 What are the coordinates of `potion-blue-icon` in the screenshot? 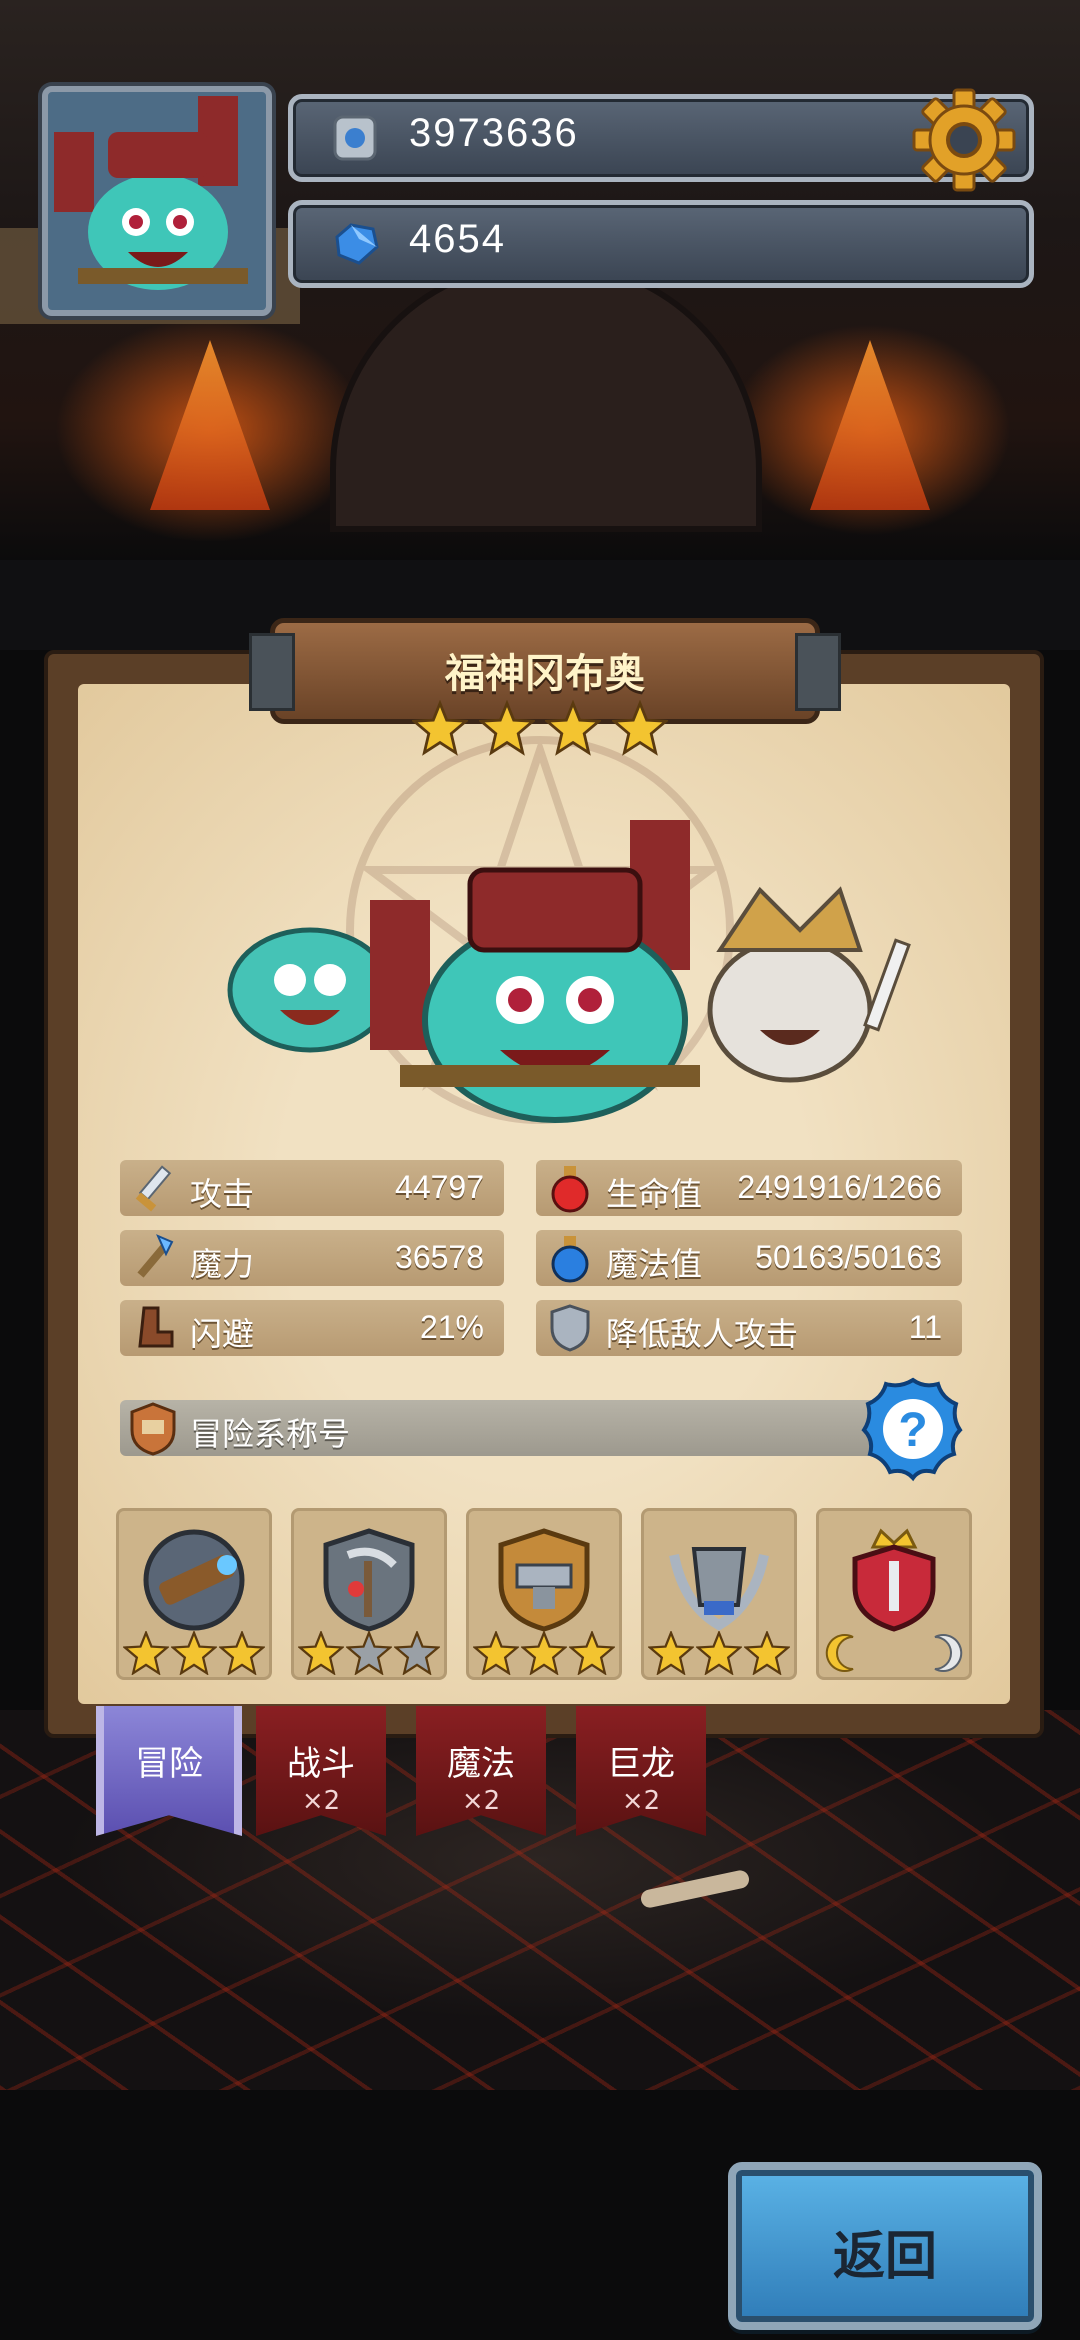 It's located at (570, 1259).